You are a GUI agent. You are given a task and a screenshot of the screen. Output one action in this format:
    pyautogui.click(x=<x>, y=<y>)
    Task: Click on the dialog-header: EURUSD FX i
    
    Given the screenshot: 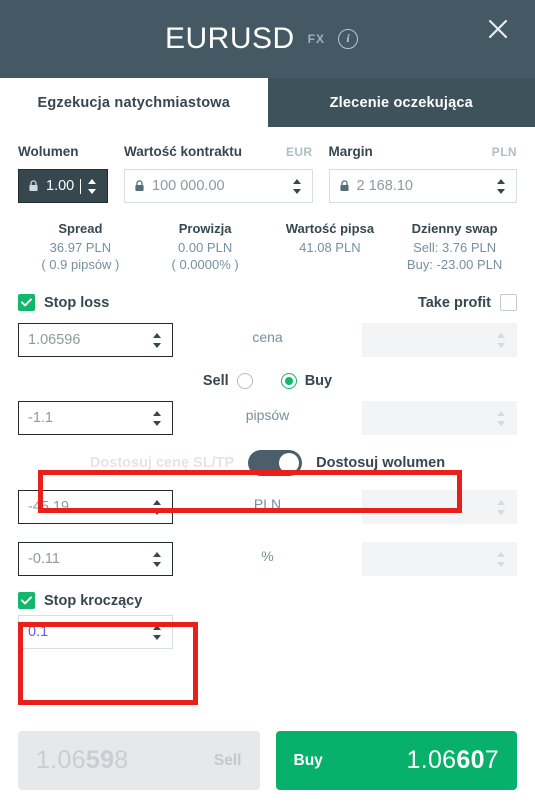 What is the action you would take?
    pyautogui.click(x=267, y=39)
    